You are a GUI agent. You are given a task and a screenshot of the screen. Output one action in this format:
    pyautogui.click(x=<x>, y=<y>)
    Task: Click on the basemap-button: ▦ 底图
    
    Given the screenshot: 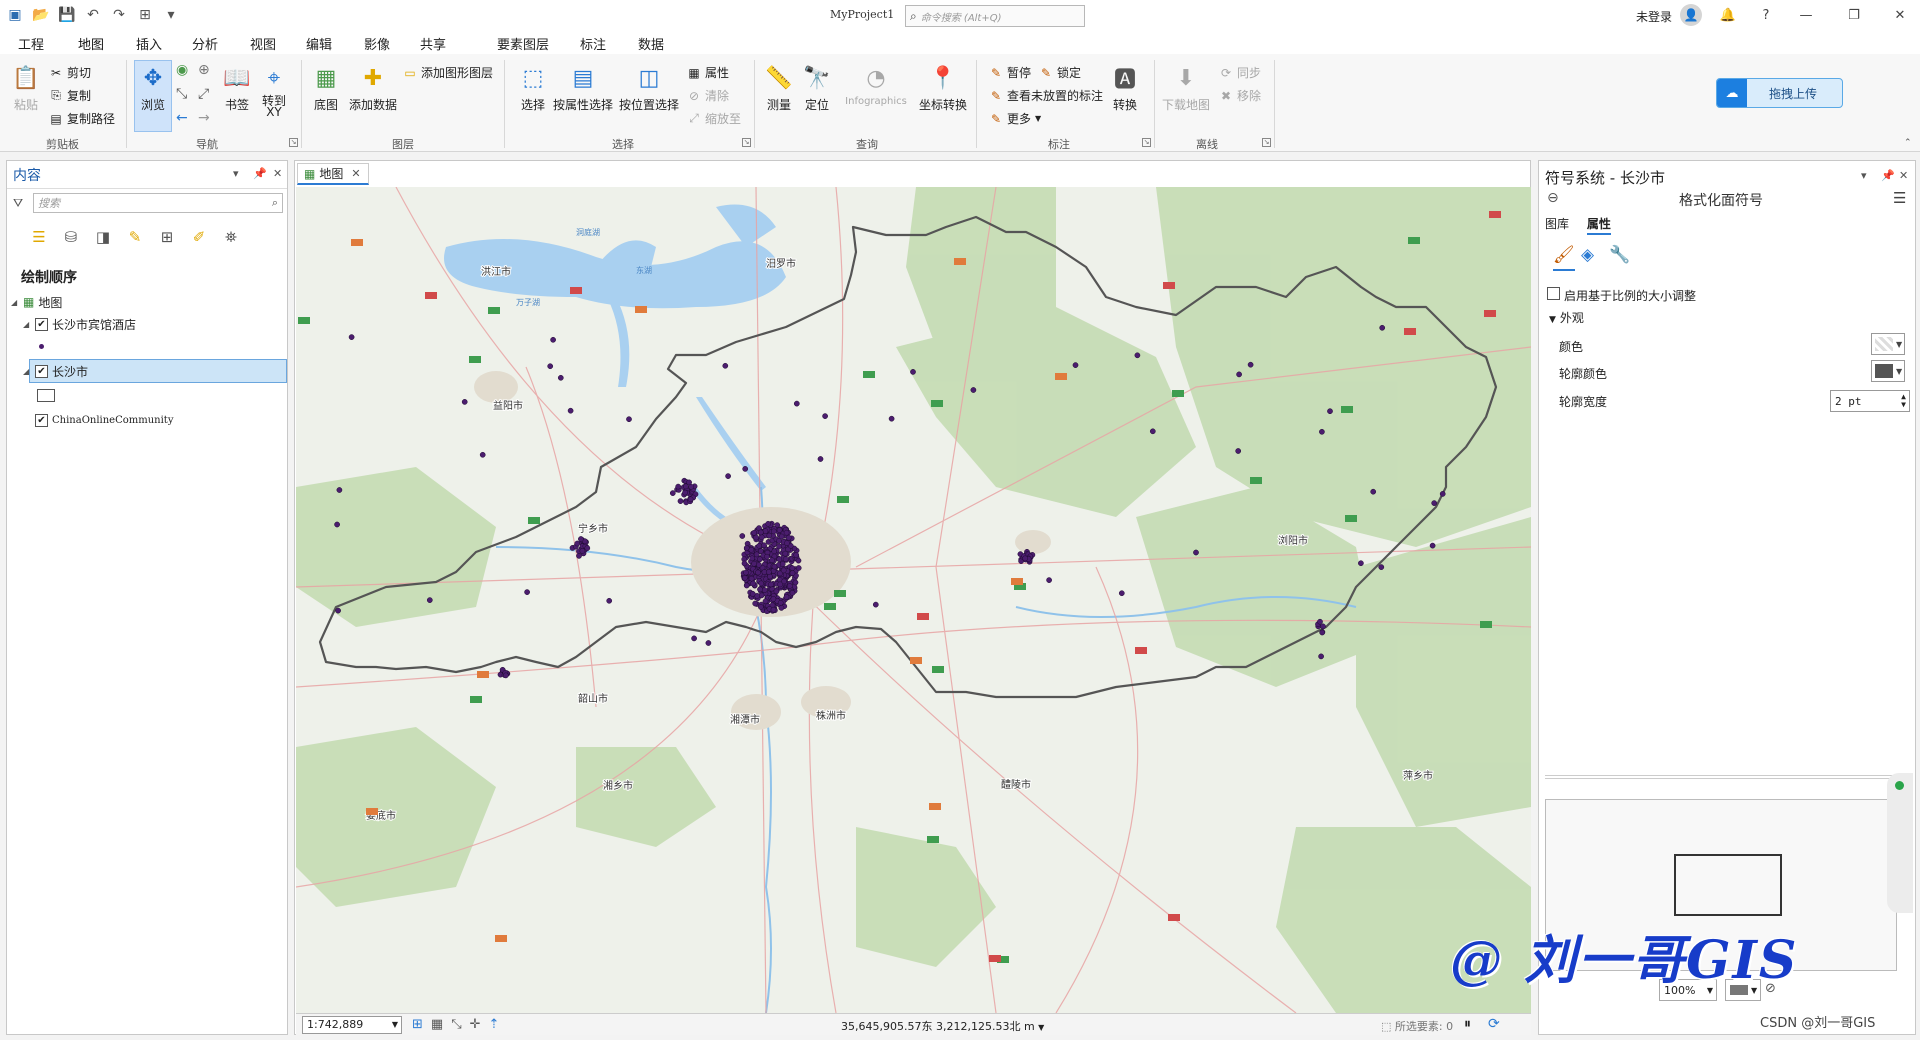 What is the action you would take?
    pyautogui.click(x=326, y=87)
    